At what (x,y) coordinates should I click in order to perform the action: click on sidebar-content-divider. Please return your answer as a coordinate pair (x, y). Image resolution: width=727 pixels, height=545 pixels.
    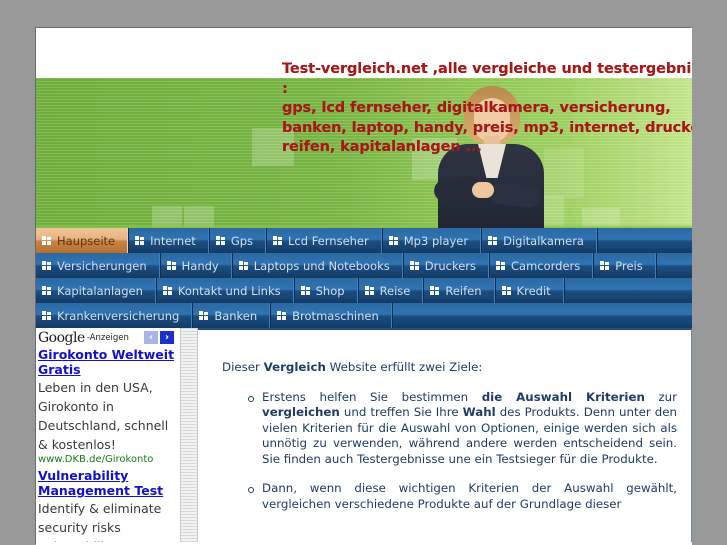
    Looking at the image, I should click on (189, 435).